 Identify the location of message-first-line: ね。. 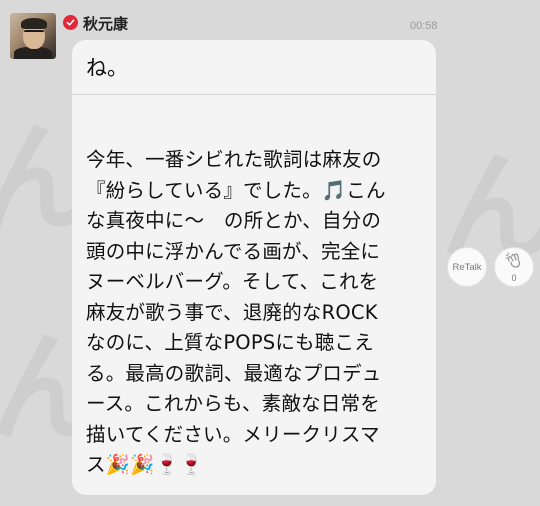
(107, 68).